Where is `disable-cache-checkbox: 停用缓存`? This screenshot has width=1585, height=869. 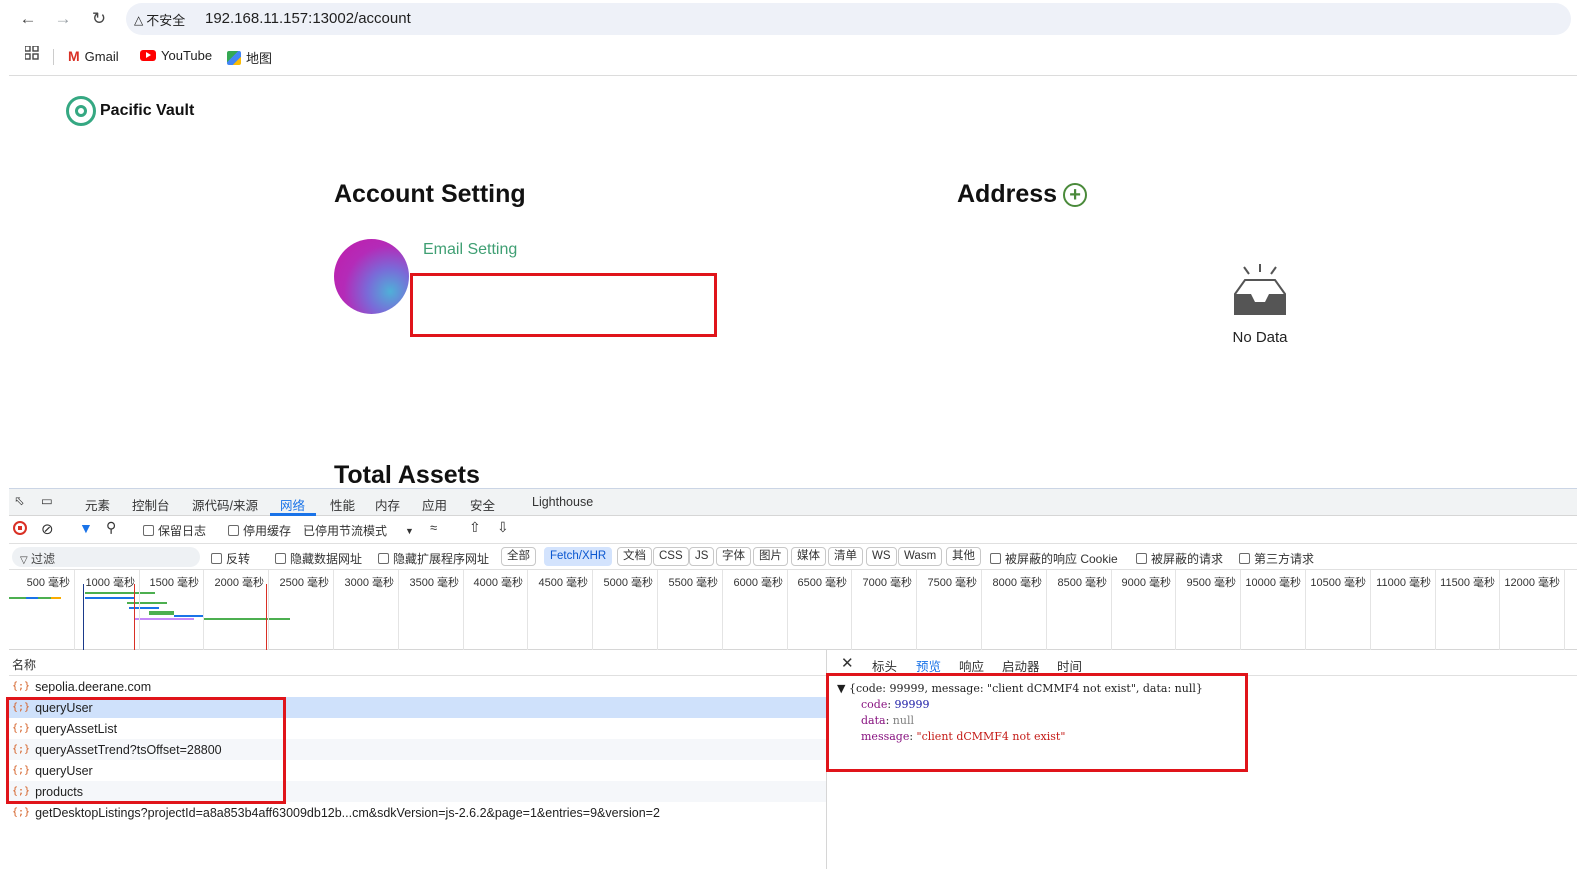
disable-cache-checkbox: 停用缓存 is located at coordinates (259, 530).